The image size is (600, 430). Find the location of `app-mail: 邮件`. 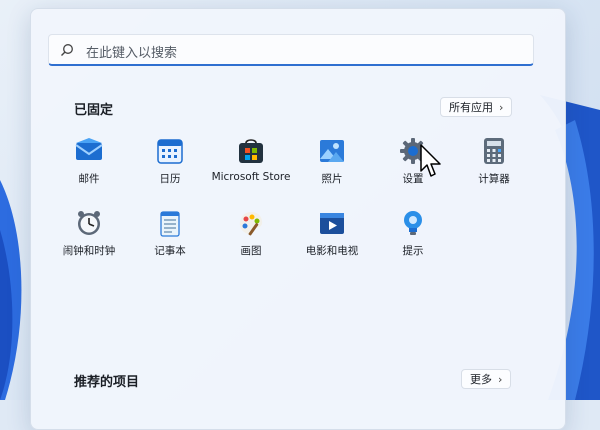

app-mail: 邮件 is located at coordinates (89, 161).